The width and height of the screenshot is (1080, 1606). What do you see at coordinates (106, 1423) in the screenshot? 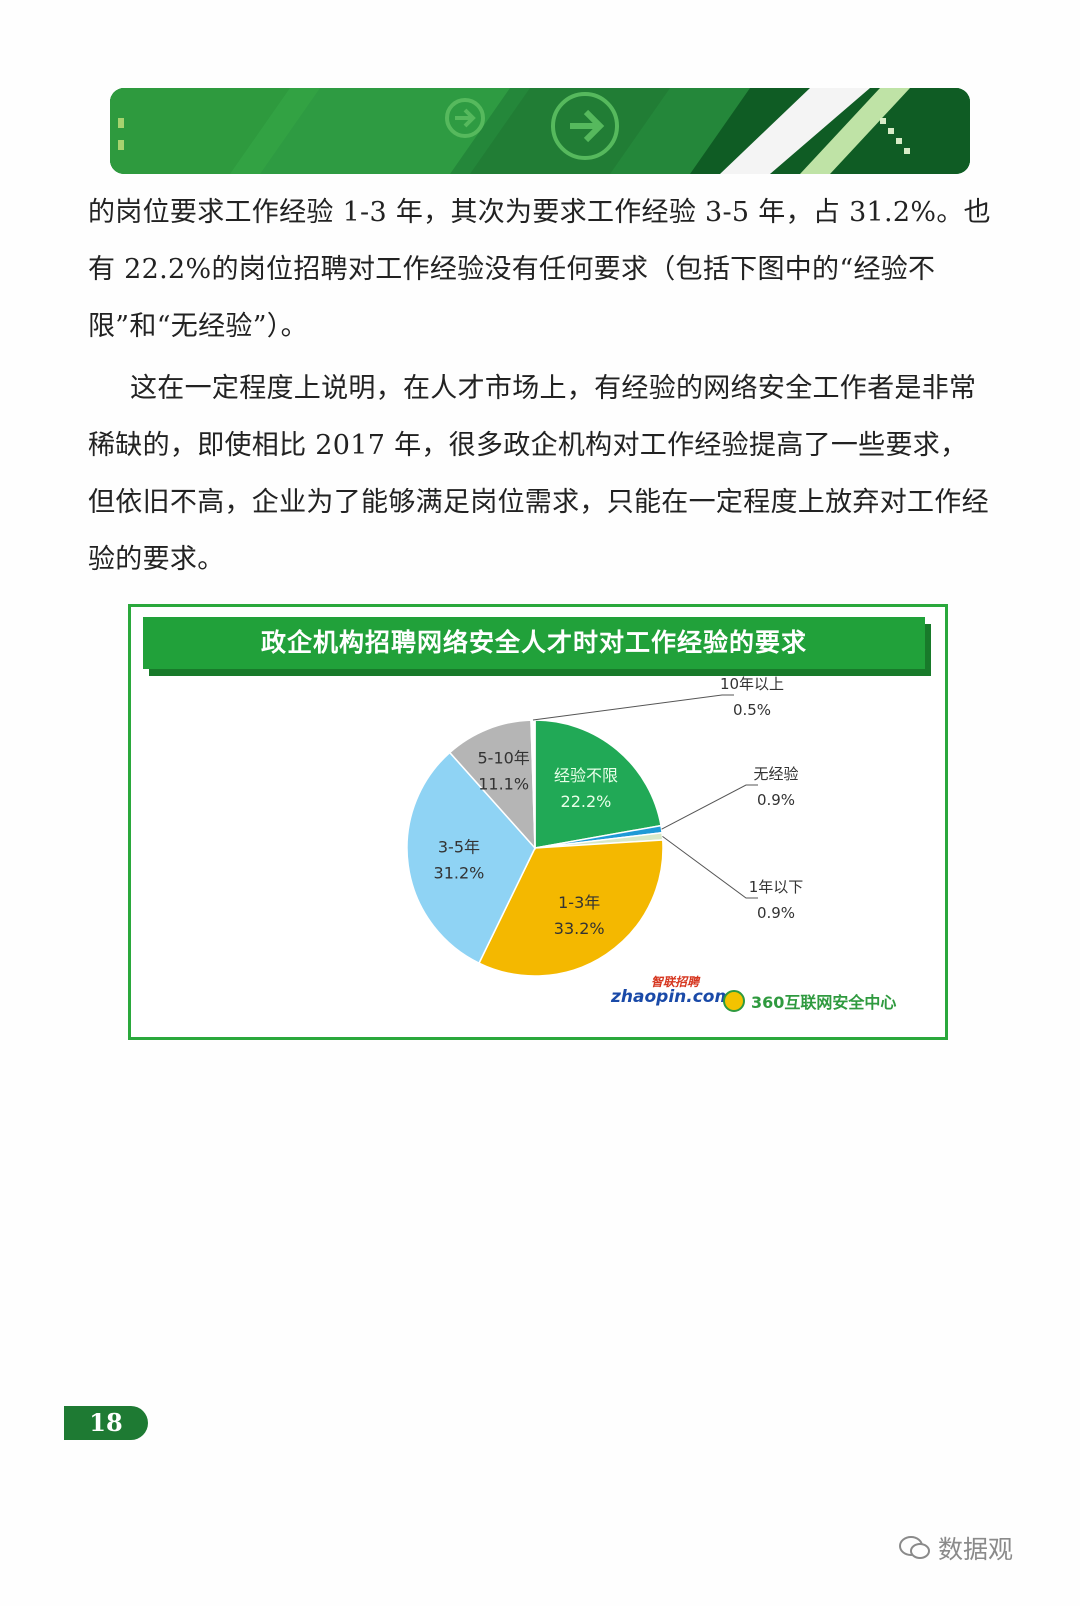
I see `page-number: 18` at bounding box center [106, 1423].